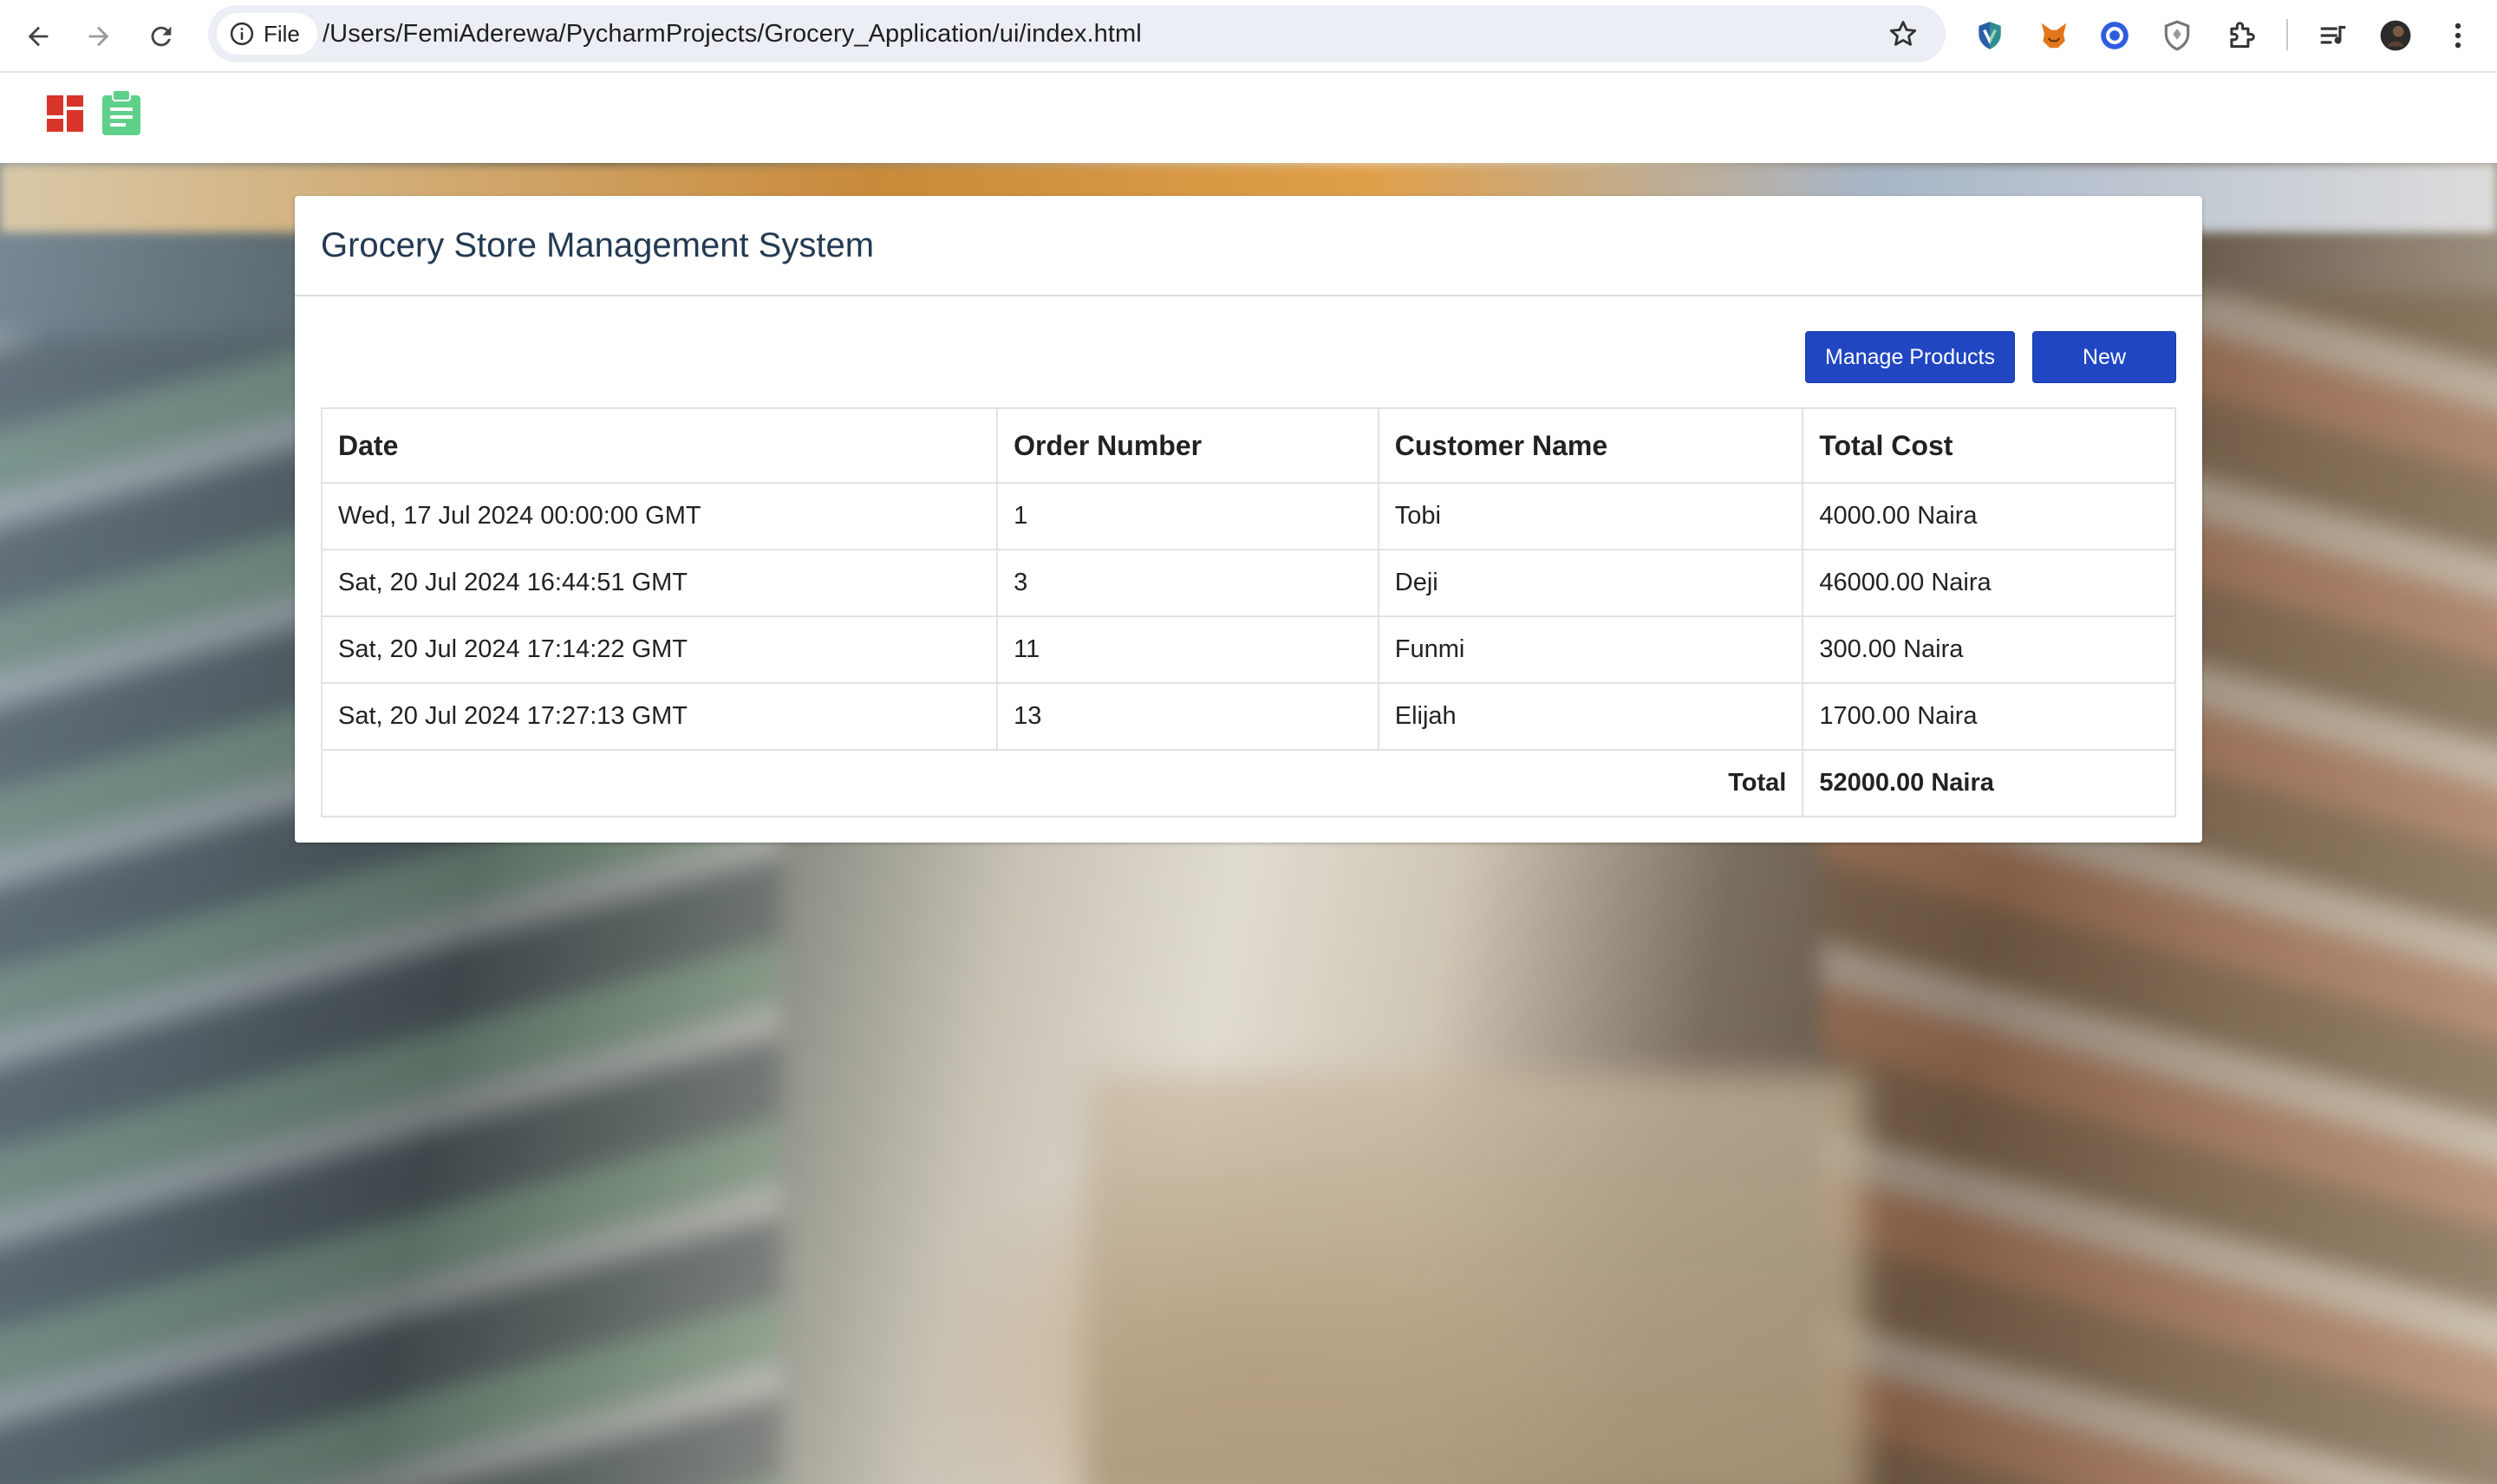 The height and width of the screenshot is (1484, 2497). I want to click on extension-circle, so click(2114, 35).